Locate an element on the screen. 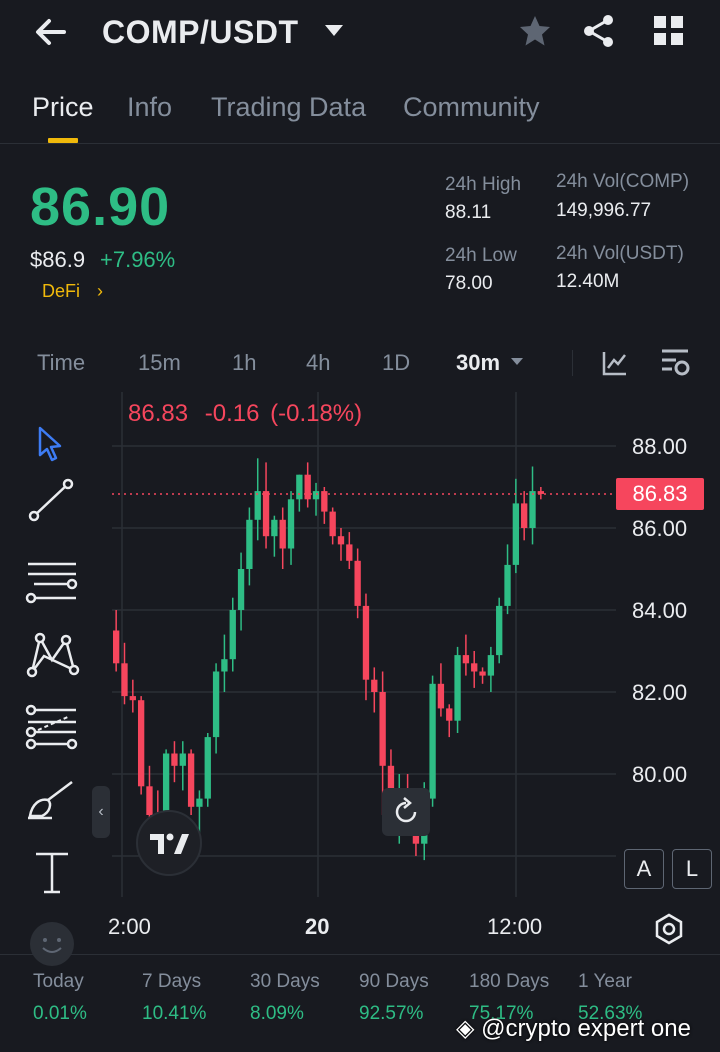 This screenshot has height=1052, width=720. tab-info: Info is located at coordinates (149, 107).